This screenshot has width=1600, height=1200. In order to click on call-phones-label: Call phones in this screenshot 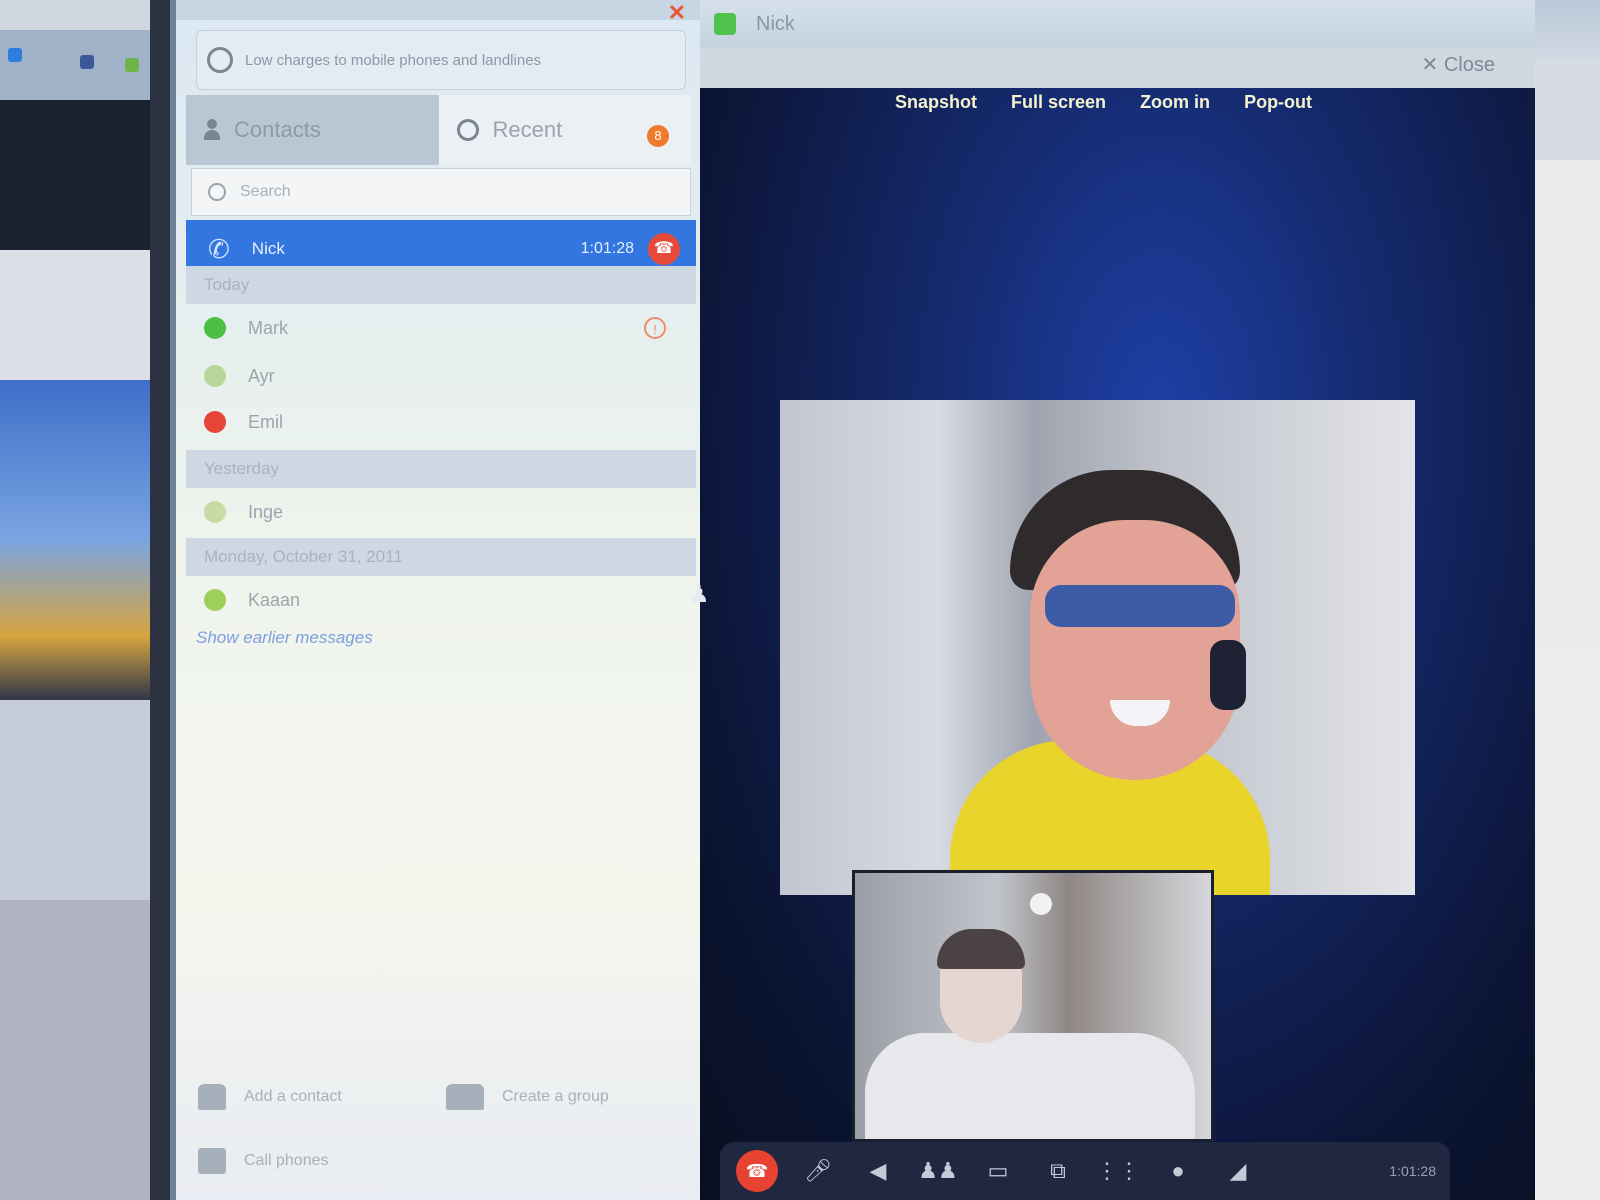, I will do `click(286, 1160)`.